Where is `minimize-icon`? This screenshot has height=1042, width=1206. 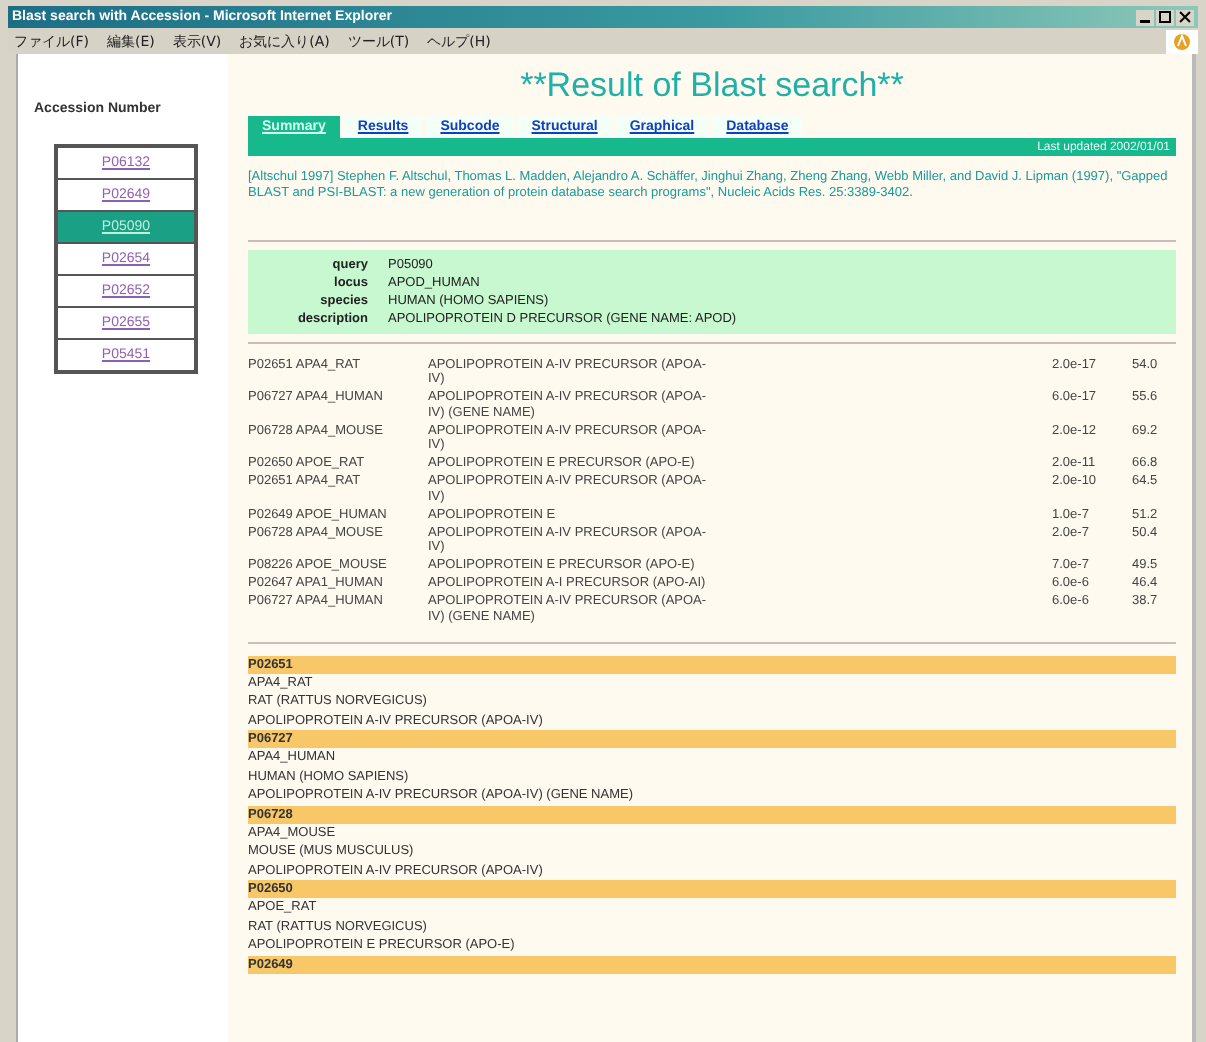 minimize-icon is located at coordinates (1145, 17).